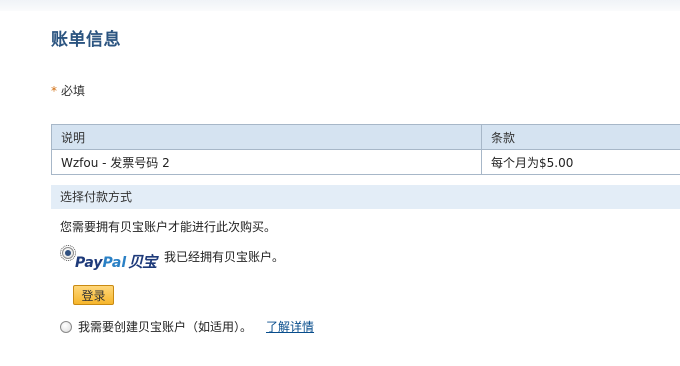  What do you see at coordinates (73, 91) in the screenshot?
I see `required-label: 必填` at bounding box center [73, 91].